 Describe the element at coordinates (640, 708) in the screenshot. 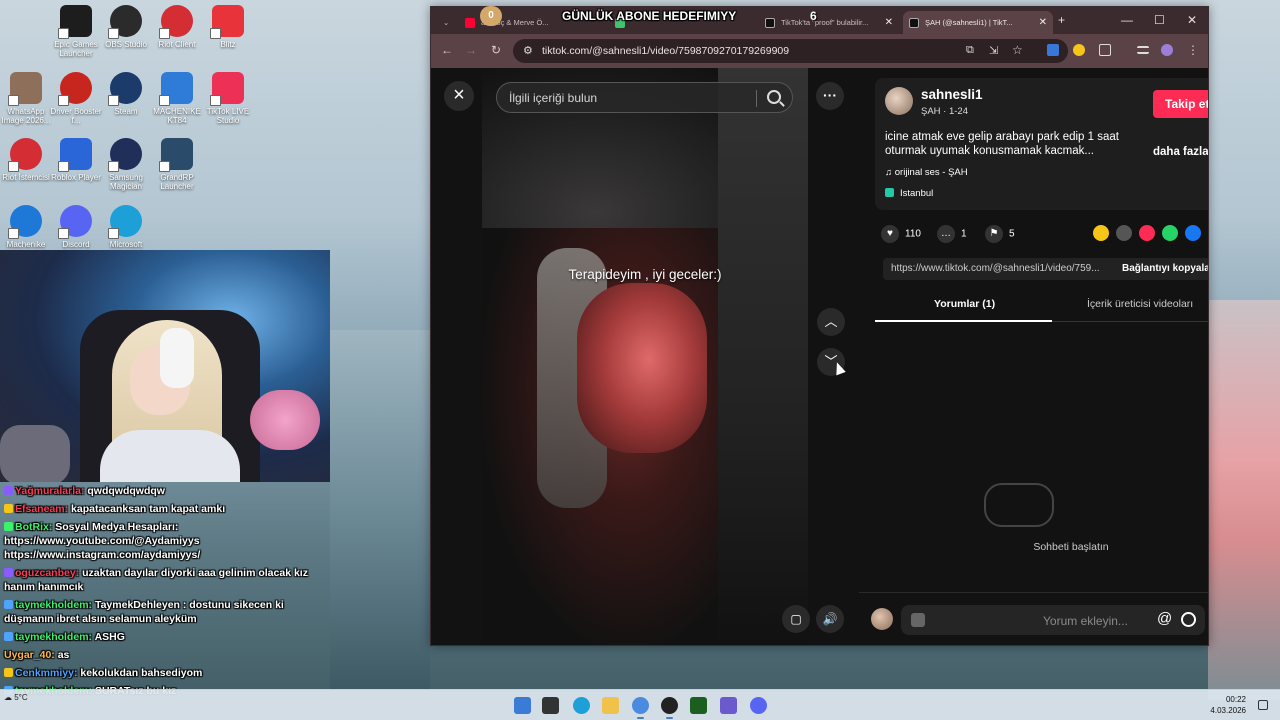

I see `chrome-icon` at that location.